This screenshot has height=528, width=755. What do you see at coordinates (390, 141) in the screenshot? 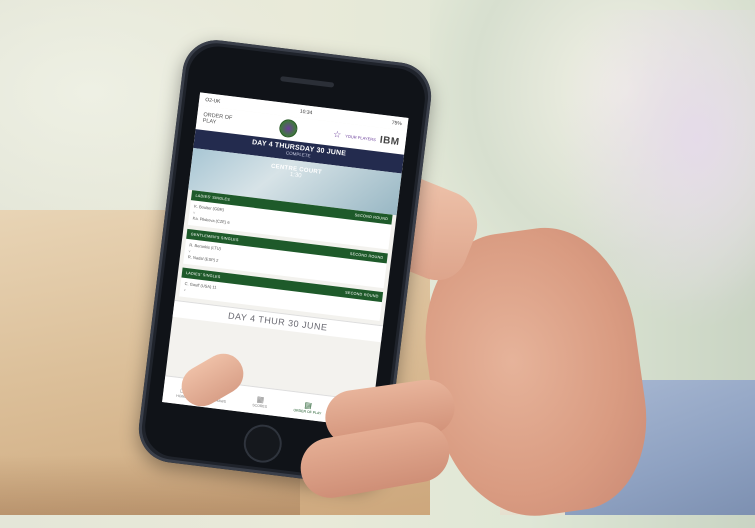
I see `ibm-logo: IBM` at bounding box center [390, 141].